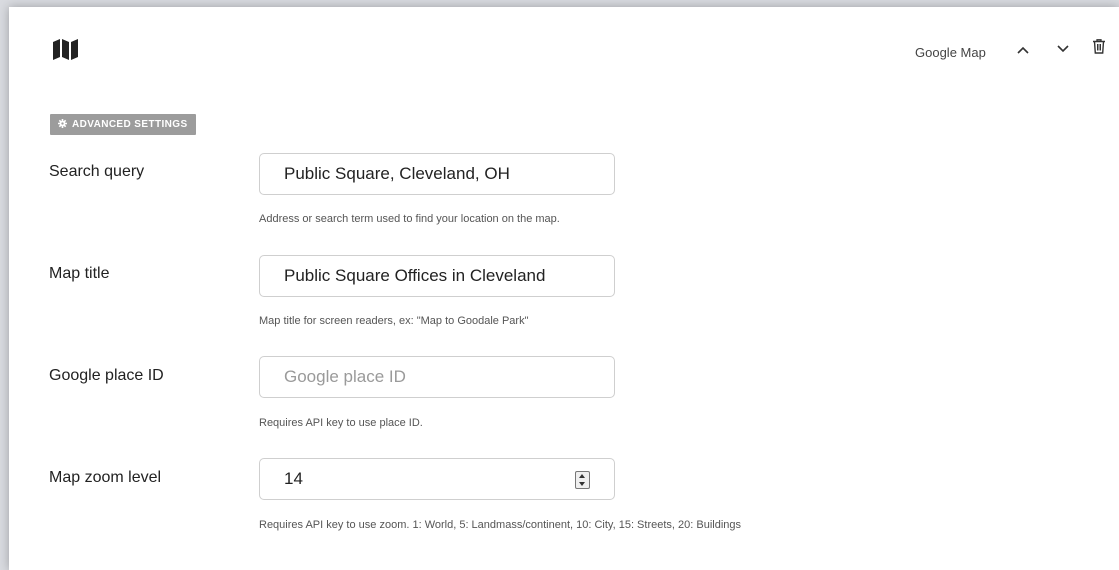 The height and width of the screenshot is (570, 1119). Describe the element at coordinates (582, 484) in the screenshot. I see `stepper-down-icon` at that location.